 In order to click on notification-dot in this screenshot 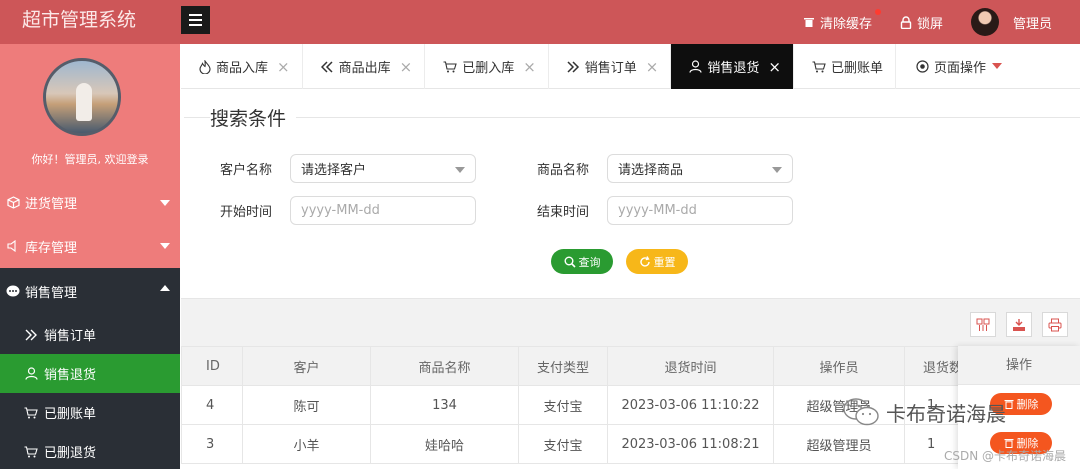, I will do `click(877, 11)`.